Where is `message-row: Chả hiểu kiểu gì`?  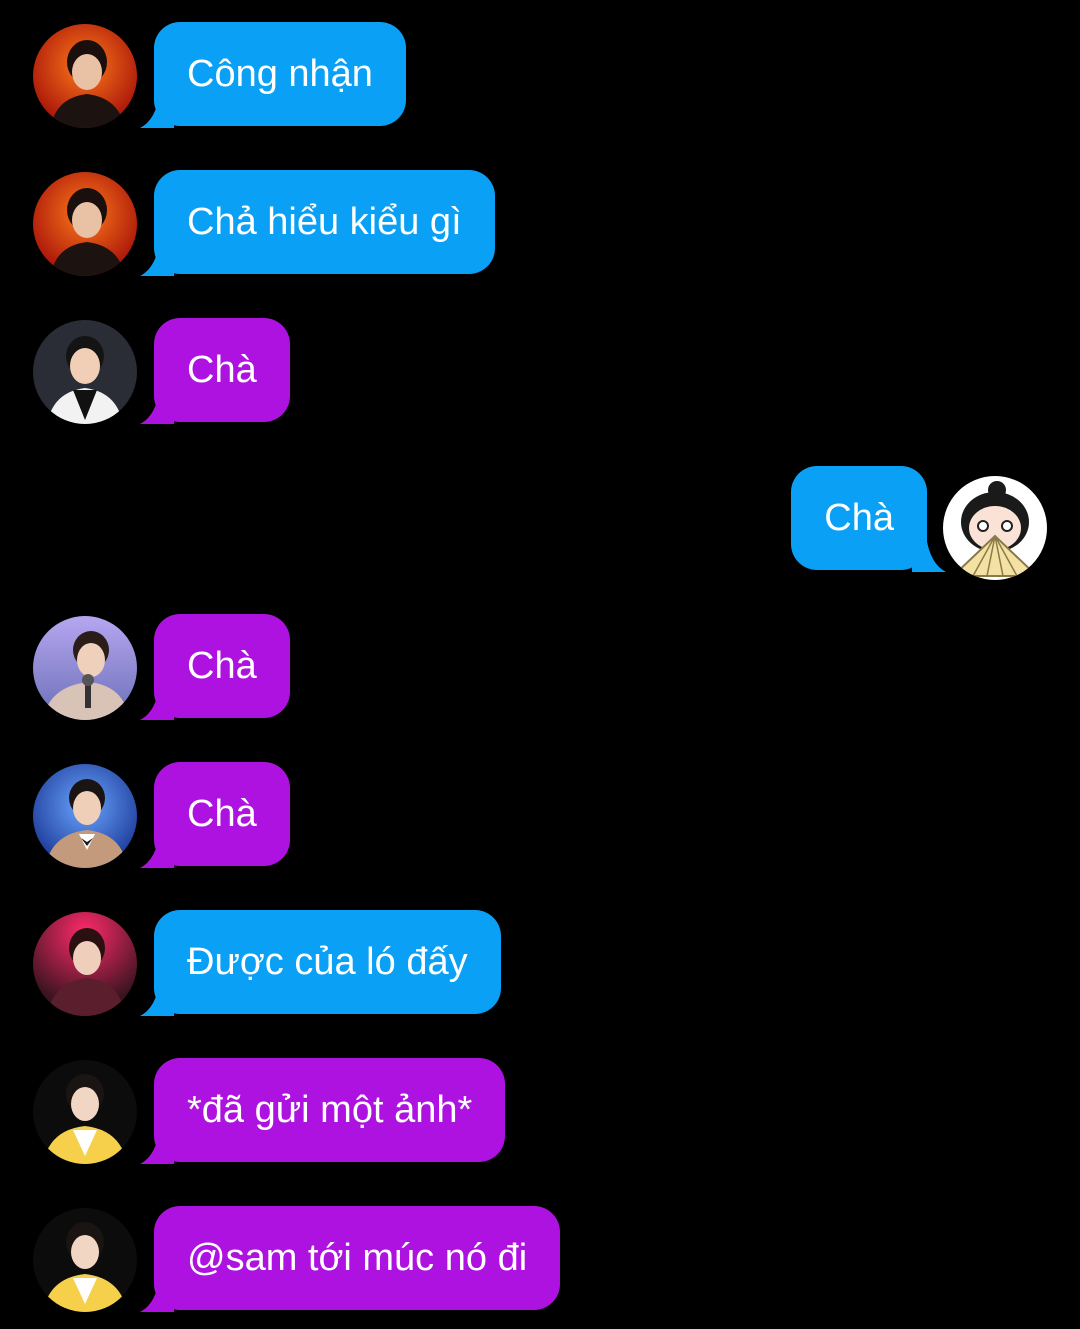
message-row: Chả hiểu kiểu gì is located at coordinates (540, 225).